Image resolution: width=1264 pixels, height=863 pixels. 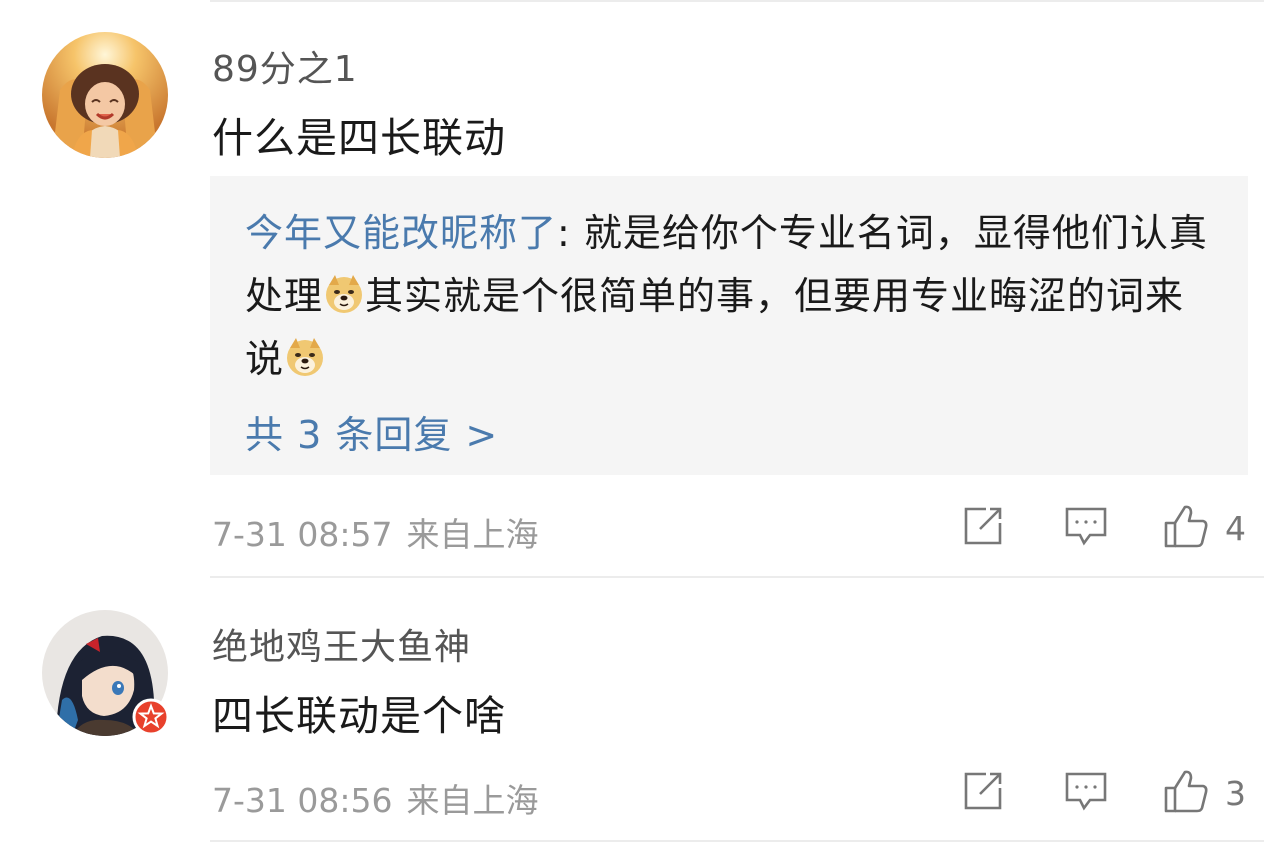 I want to click on comment-text: 四长联动是个啥, so click(x=359, y=716).